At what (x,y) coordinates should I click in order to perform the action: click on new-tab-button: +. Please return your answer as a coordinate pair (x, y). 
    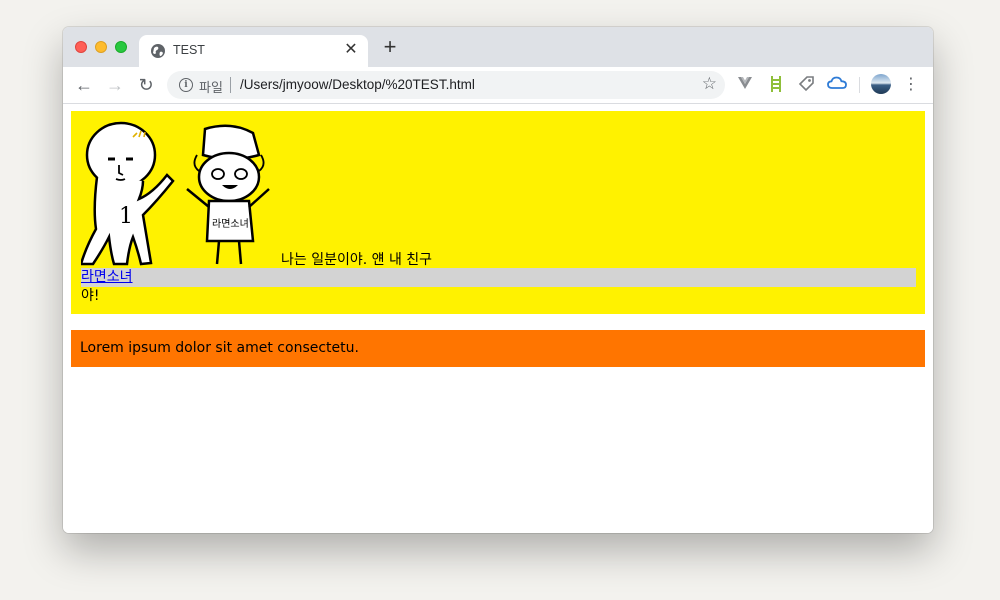
    Looking at the image, I should click on (390, 47).